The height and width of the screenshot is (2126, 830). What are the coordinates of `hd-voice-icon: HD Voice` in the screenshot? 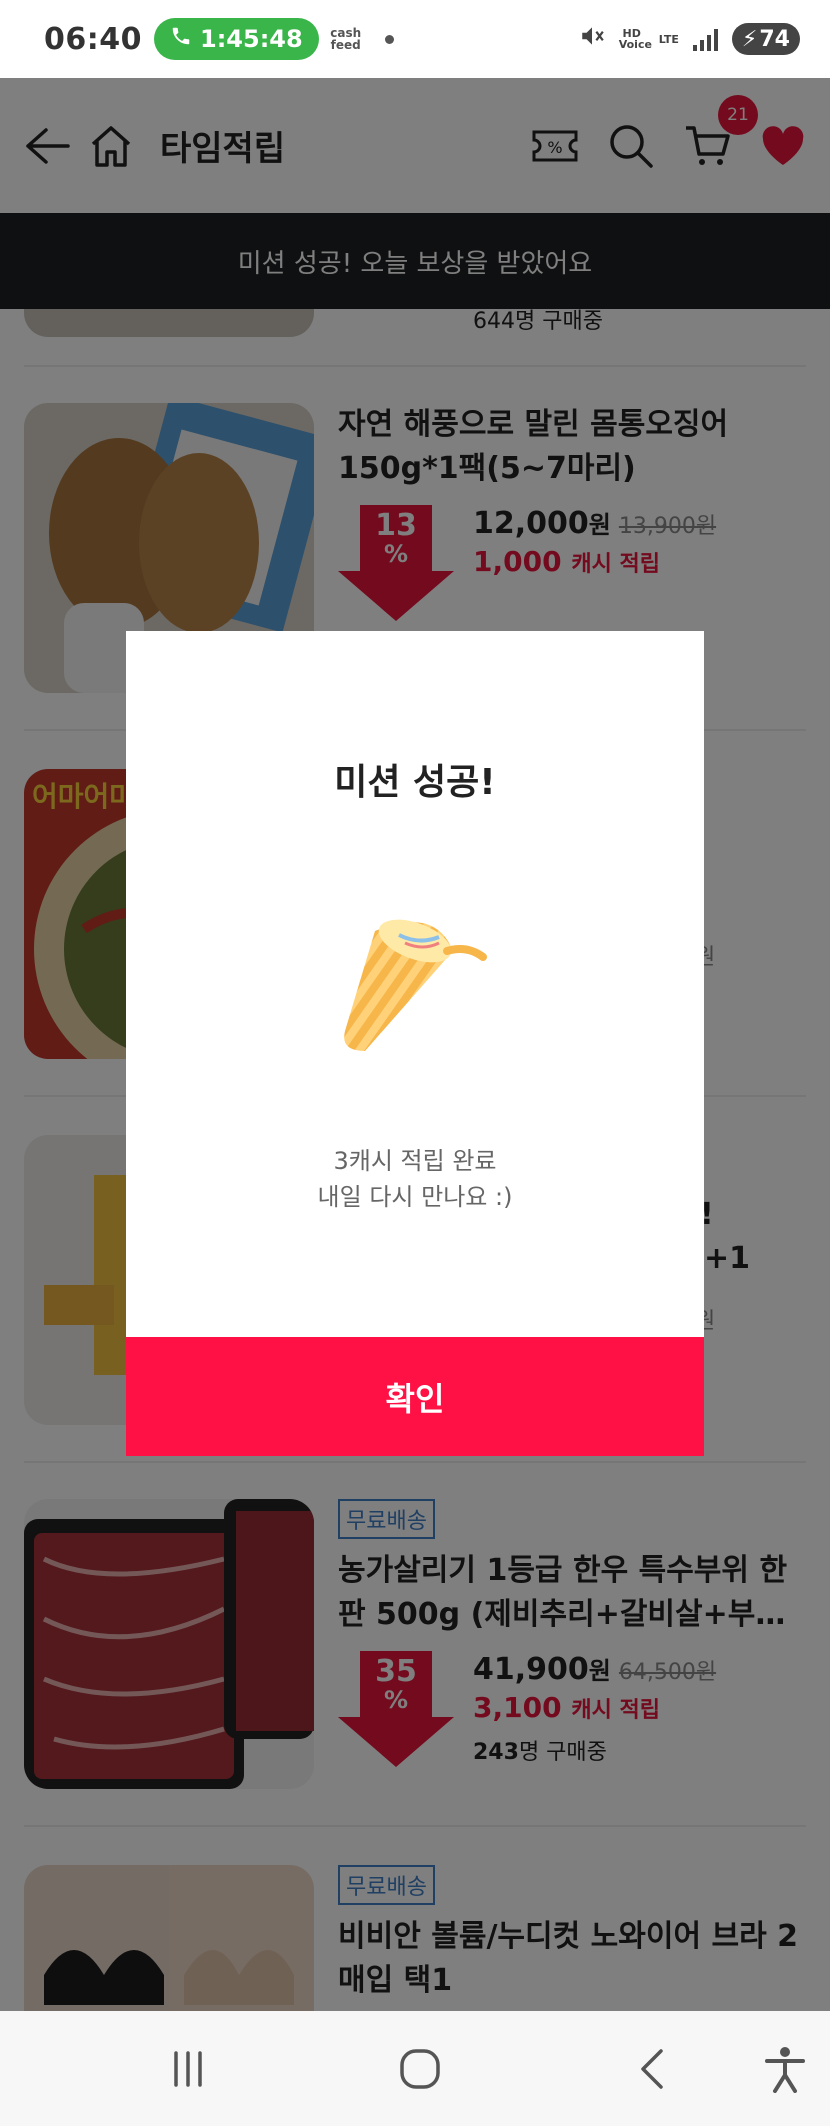 It's located at (635, 39).